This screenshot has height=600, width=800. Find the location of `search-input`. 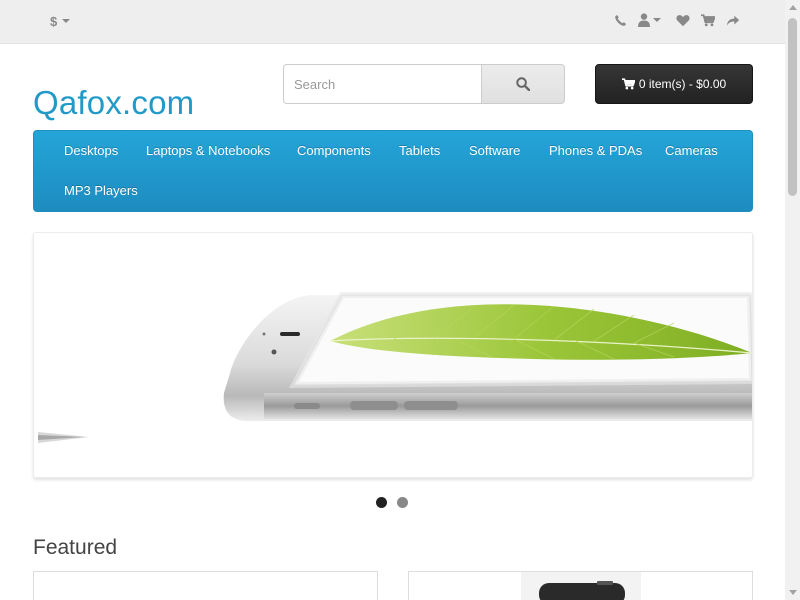

search-input is located at coordinates (382, 84).